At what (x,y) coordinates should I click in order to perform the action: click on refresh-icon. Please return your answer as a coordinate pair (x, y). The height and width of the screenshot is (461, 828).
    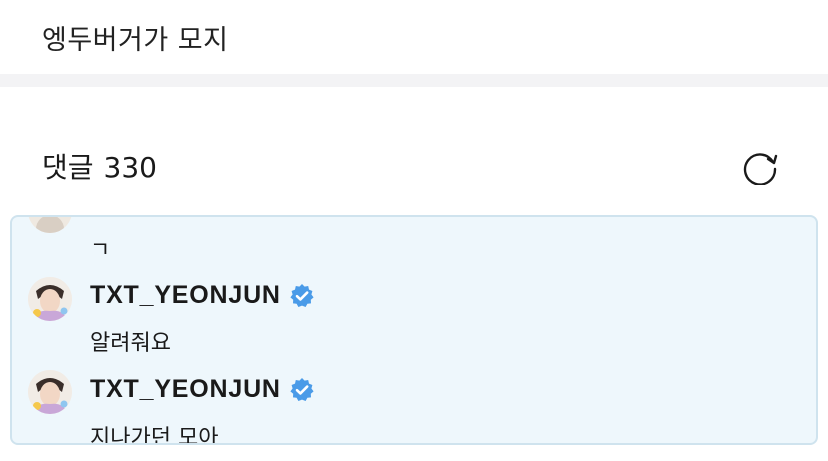
    Looking at the image, I should click on (760, 169).